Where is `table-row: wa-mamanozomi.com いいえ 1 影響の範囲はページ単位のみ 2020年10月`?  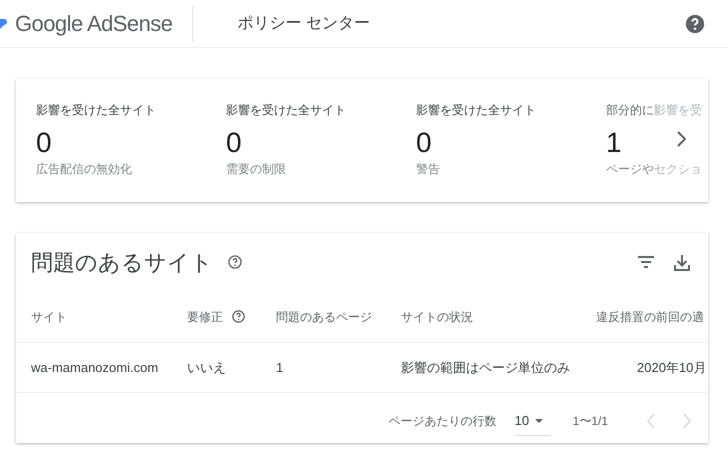
table-row: wa-mamanozomi.com いいえ 1 影響の範囲はページ単位のみ 2020年10月 is located at coordinates (362, 368).